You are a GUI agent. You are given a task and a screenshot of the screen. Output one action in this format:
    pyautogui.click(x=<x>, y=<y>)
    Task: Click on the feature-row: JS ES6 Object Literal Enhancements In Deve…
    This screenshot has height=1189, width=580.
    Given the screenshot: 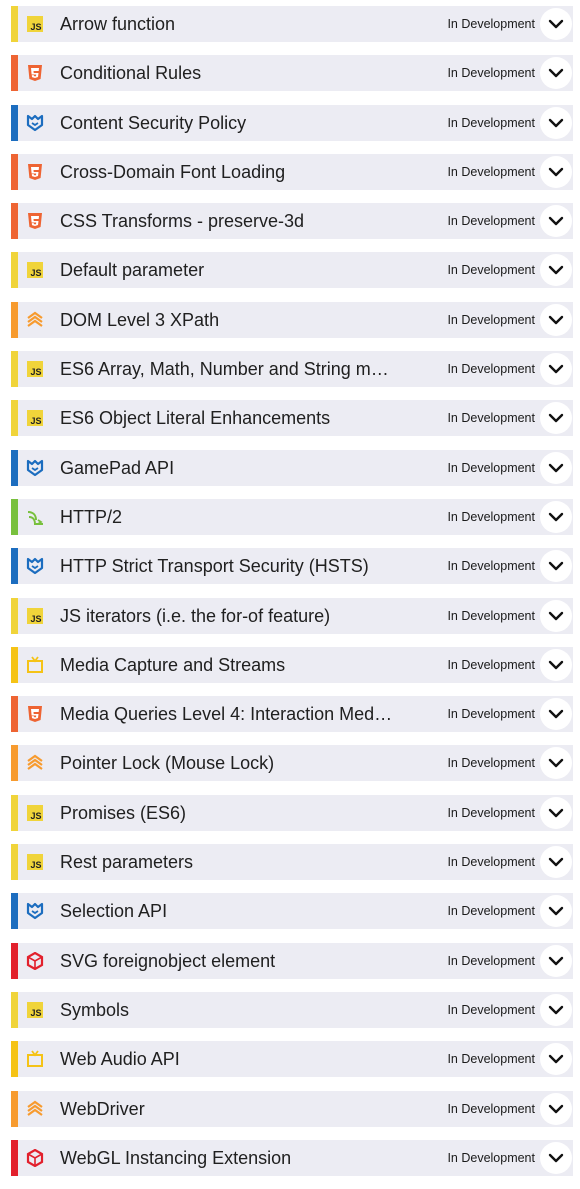 What is the action you would take?
    pyautogui.click(x=292, y=418)
    